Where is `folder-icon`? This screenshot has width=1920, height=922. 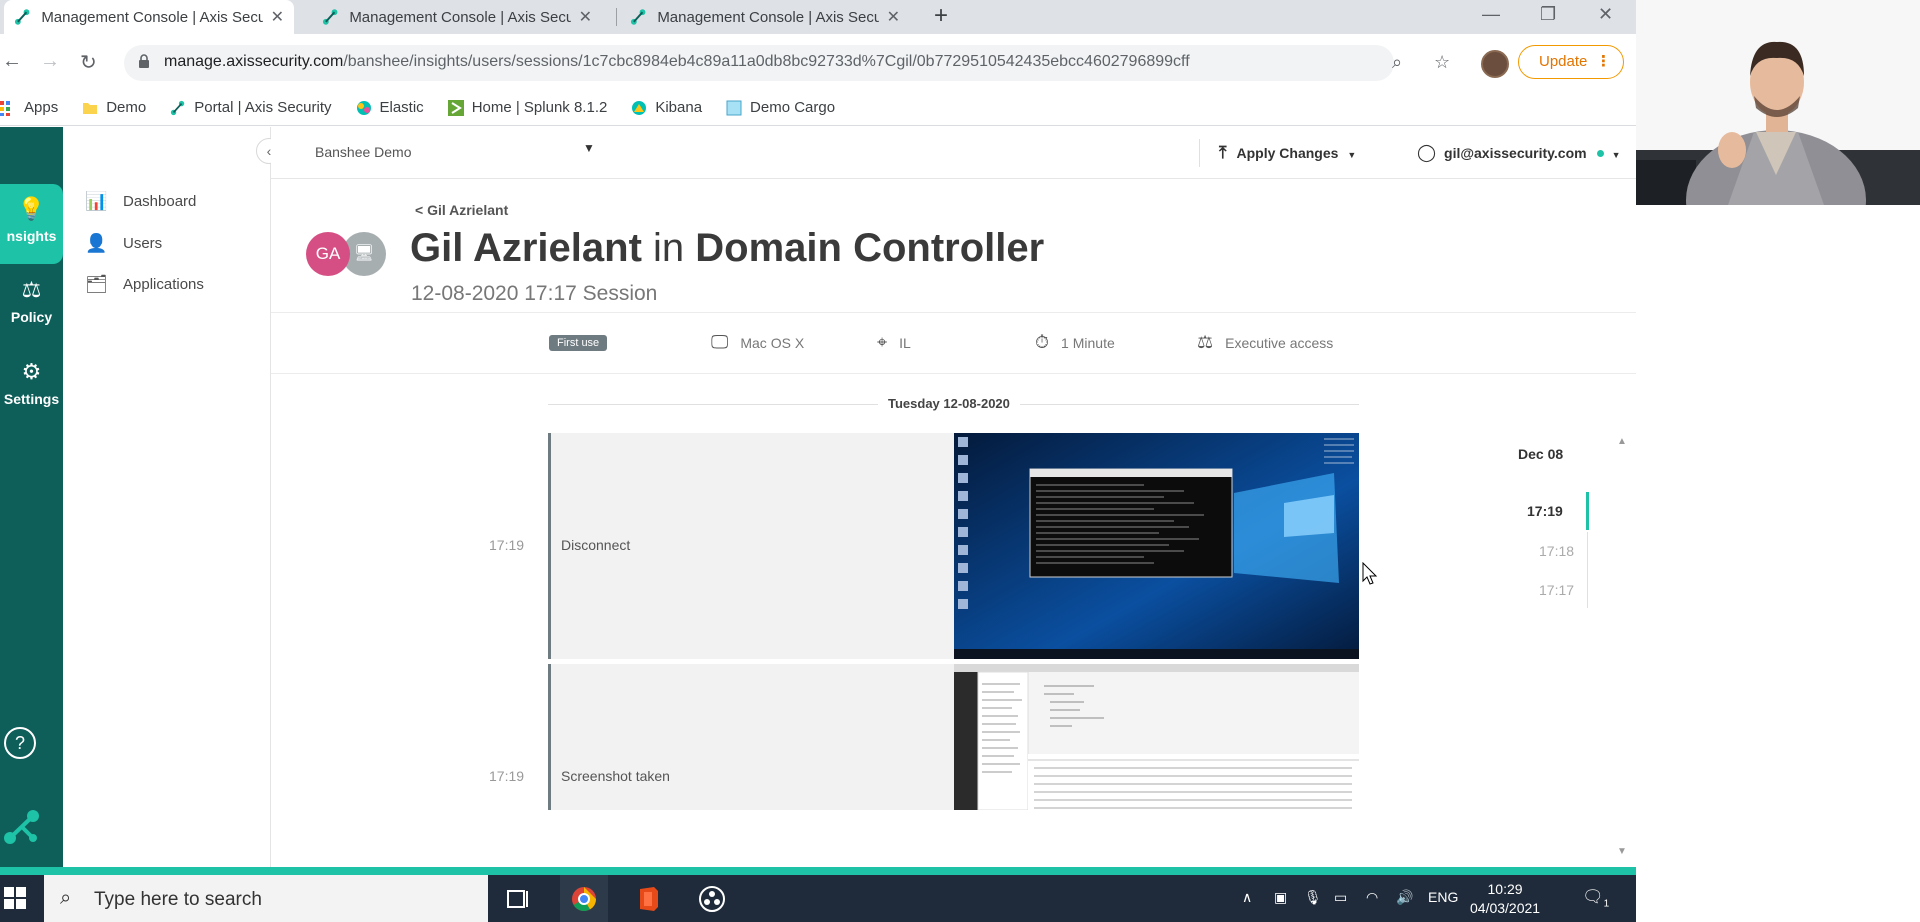
folder-icon is located at coordinates (90, 108).